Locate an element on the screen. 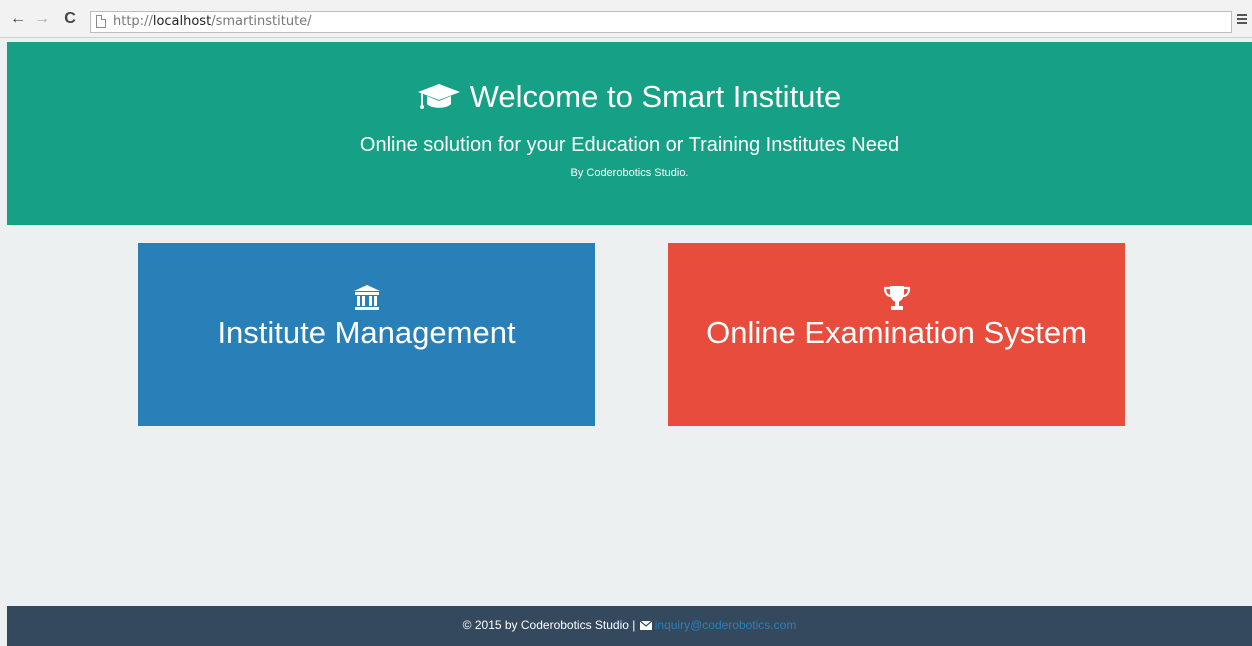 The image size is (1252, 646). forward-arrow-icon: → is located at coordinates (42, 19).